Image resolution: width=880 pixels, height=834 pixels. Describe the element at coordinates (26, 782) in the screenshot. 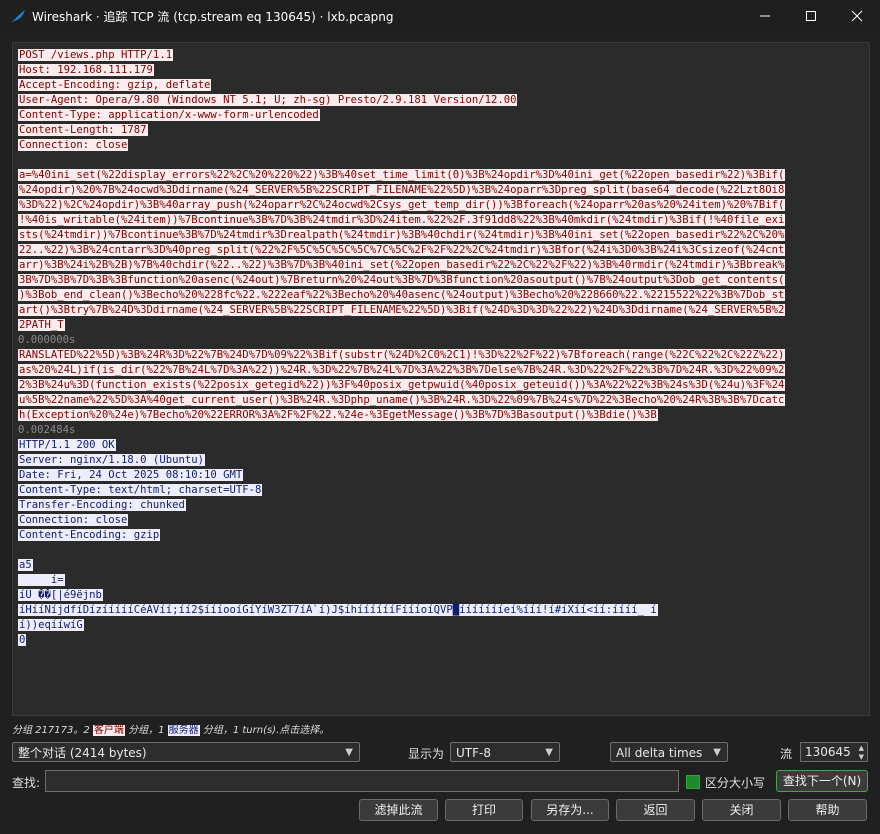

I see `find-label: 查找:` at that location.